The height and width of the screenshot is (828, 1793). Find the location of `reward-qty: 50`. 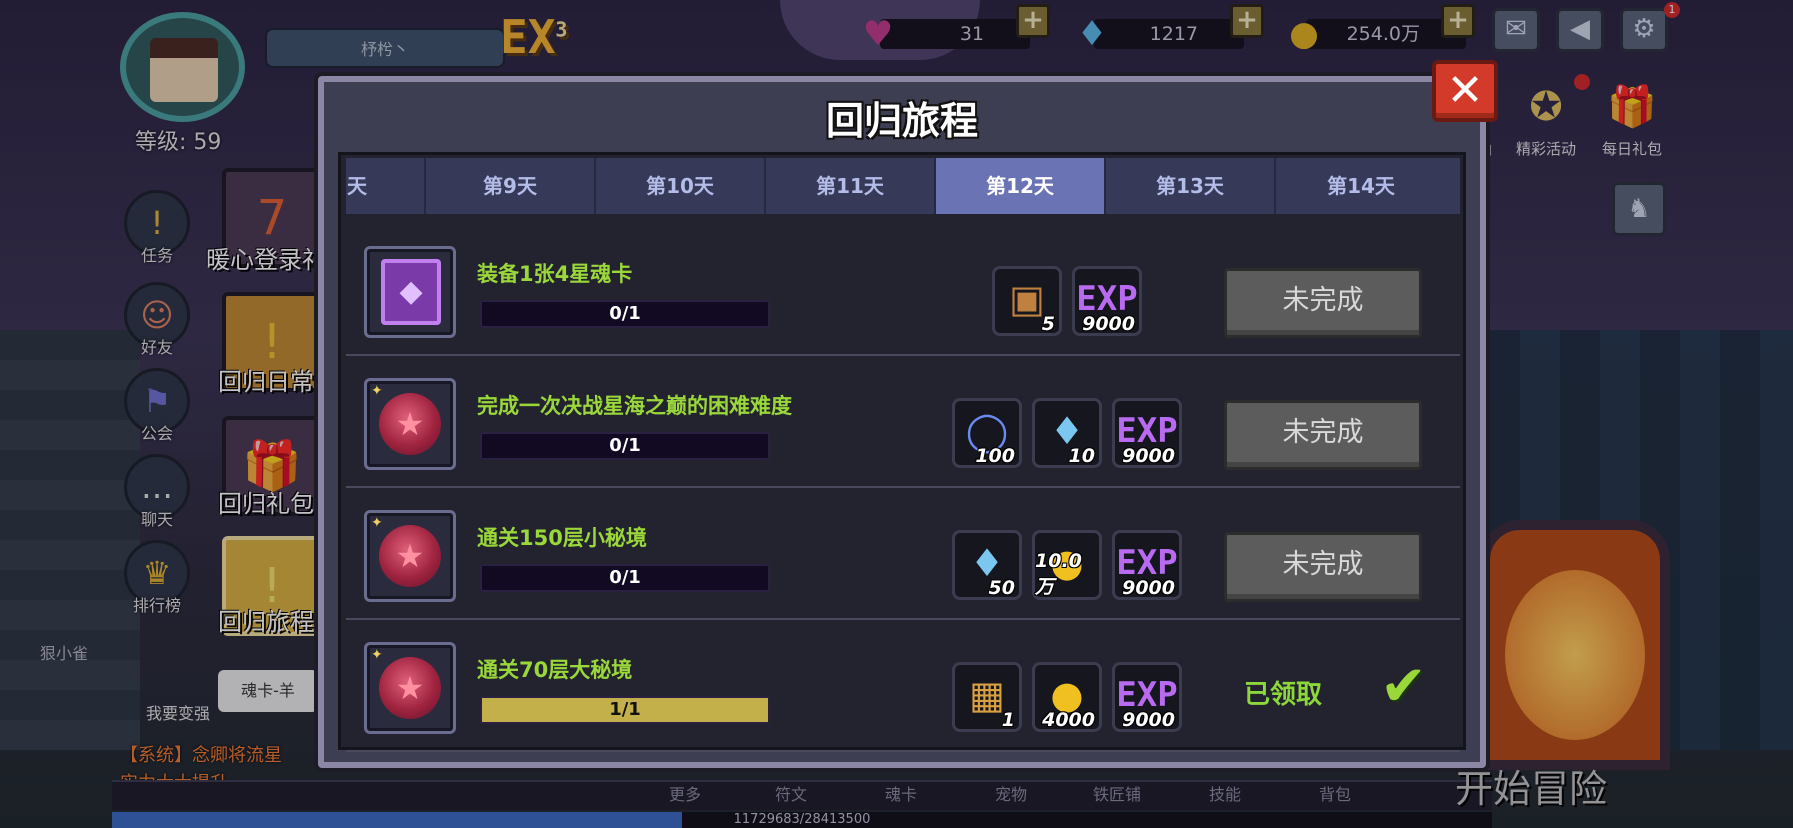

reward-qty: 50 is located at coordinates (1001, 588).